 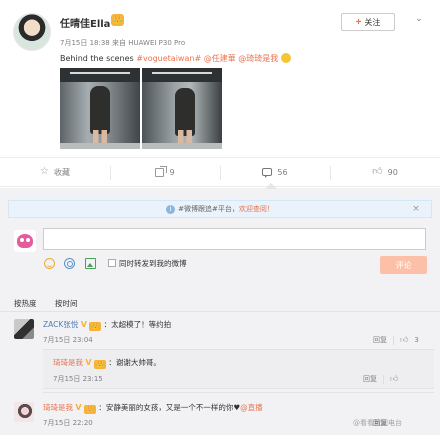 I want to click on favorite-action: ☆ 收藏, so click(x=55, y=172).